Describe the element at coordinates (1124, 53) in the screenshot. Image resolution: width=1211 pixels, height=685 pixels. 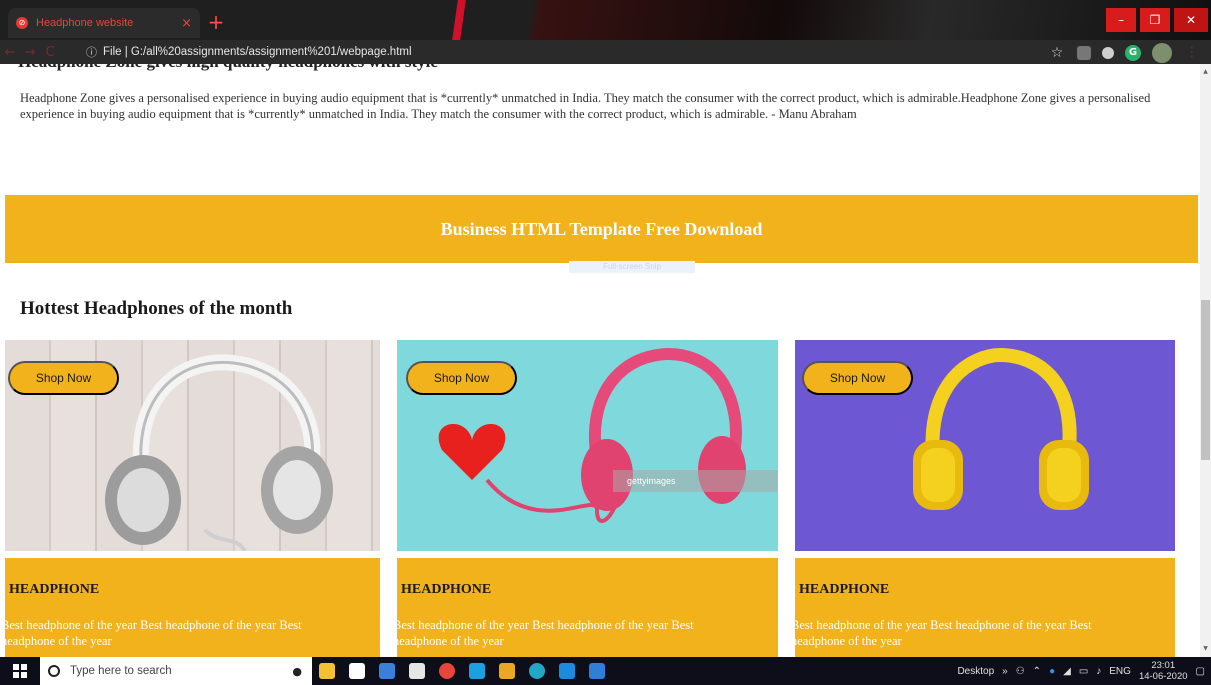
I see `extension-area: ☆ G ⋮` at that location.